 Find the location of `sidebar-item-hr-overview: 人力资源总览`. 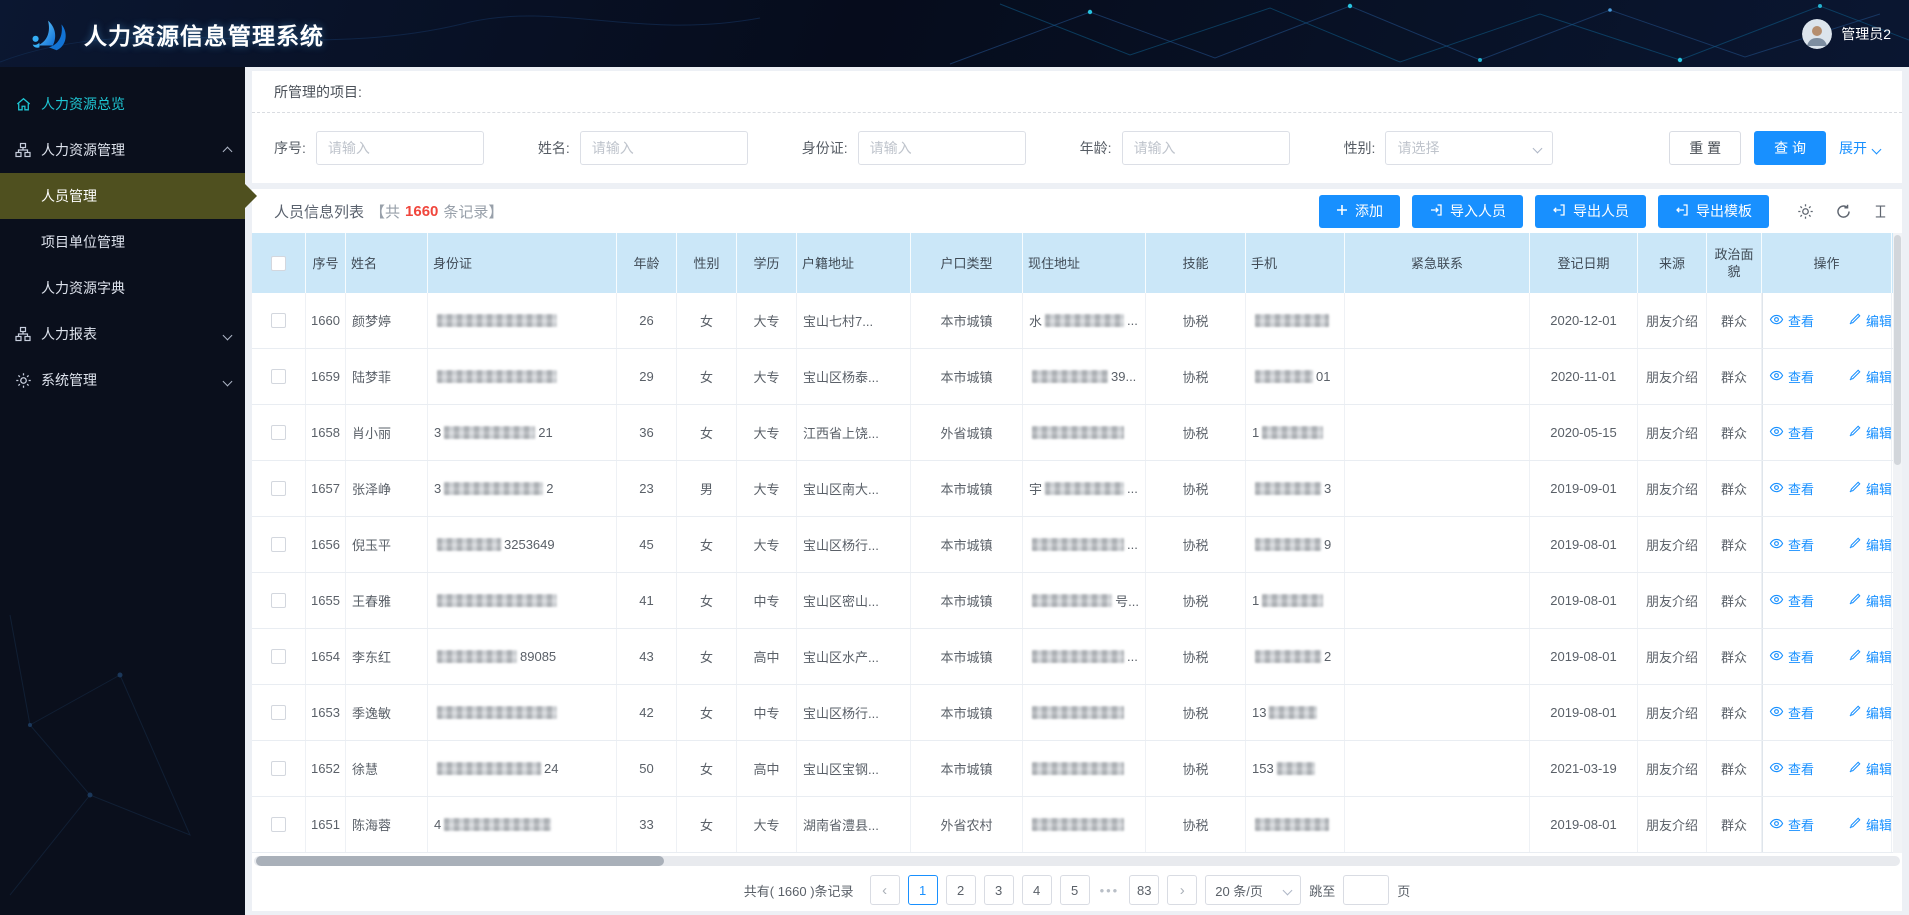

sidebar-item-hr-overview: 人力资源总览 is located at coordinates (122, 104).